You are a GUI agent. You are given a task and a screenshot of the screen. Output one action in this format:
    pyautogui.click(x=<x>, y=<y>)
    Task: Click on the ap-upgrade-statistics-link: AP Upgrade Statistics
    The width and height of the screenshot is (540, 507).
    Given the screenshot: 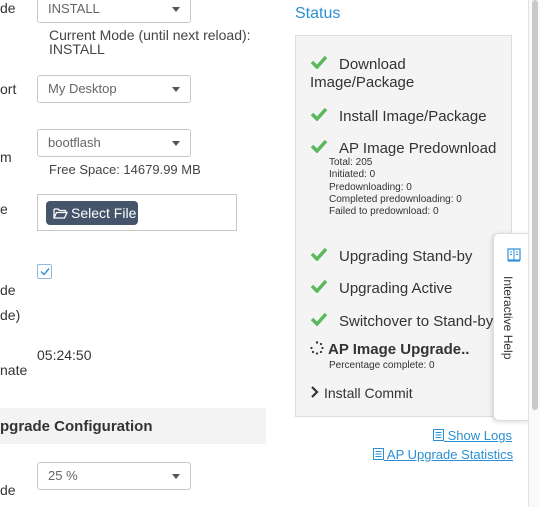 What is the action you would take?
    pyautogui.click(x=443, y=454)
    